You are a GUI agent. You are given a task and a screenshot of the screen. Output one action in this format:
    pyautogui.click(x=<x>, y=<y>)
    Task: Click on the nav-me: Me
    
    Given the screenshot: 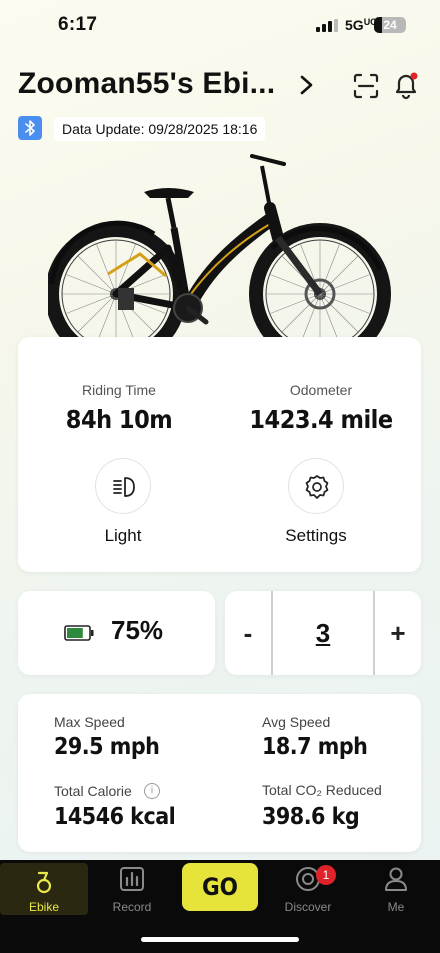 What is the action you would take?
    pyautogui.click(x=396, y=888)
    